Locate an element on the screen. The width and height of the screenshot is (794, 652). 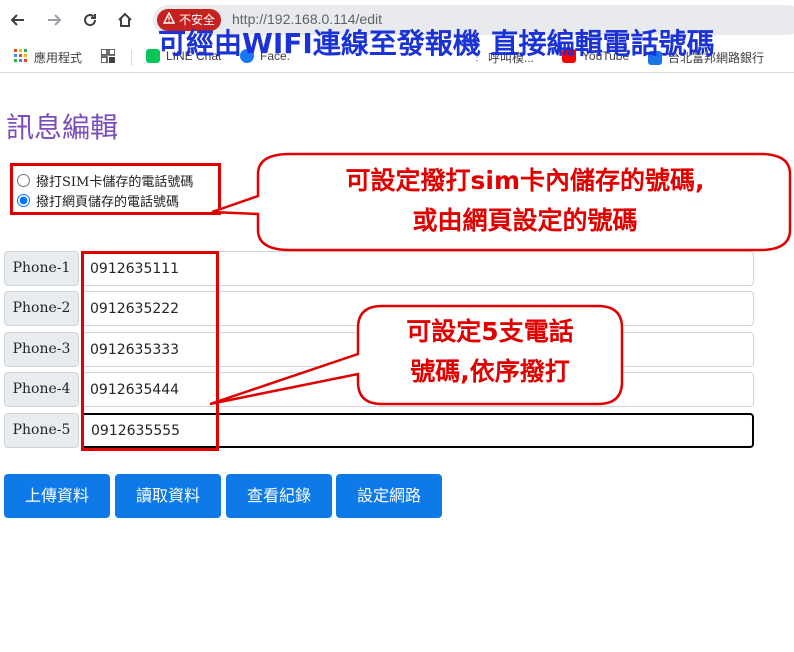
callout-text-top-line2: 或由網頁設定的號碼 is located at coordinates (525, 220).